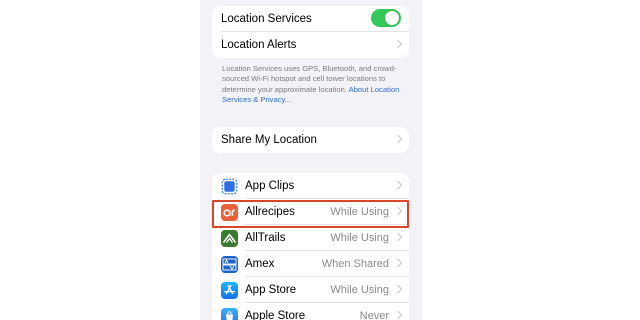  I want to click on app-permission-value: Never, so click(374, 315).